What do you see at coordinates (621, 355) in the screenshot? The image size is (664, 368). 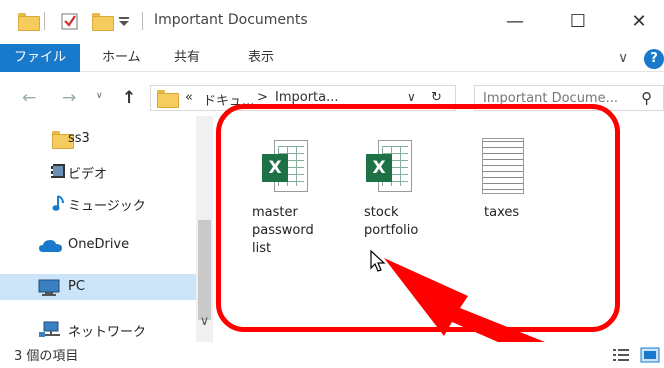 I see `details-view-icon` at bounding box center [621, 355].